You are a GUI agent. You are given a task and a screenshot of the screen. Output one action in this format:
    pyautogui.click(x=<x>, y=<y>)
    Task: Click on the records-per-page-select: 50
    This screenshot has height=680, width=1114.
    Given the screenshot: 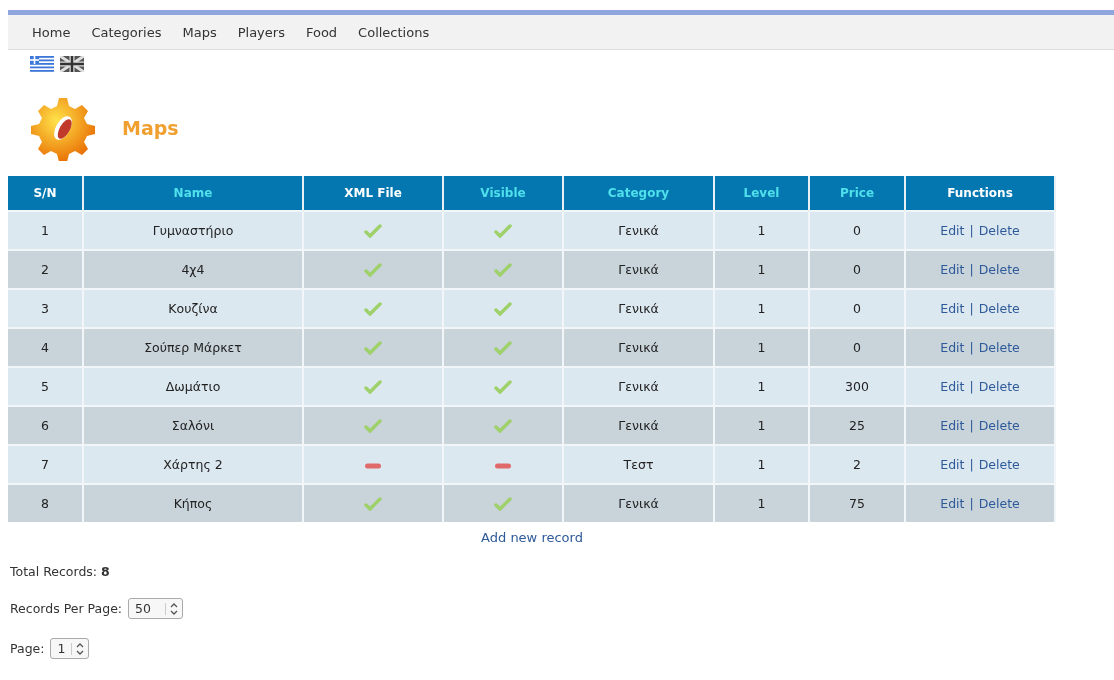 What is the action you would take?
    pyautogui.click(x=155, y=608)
    